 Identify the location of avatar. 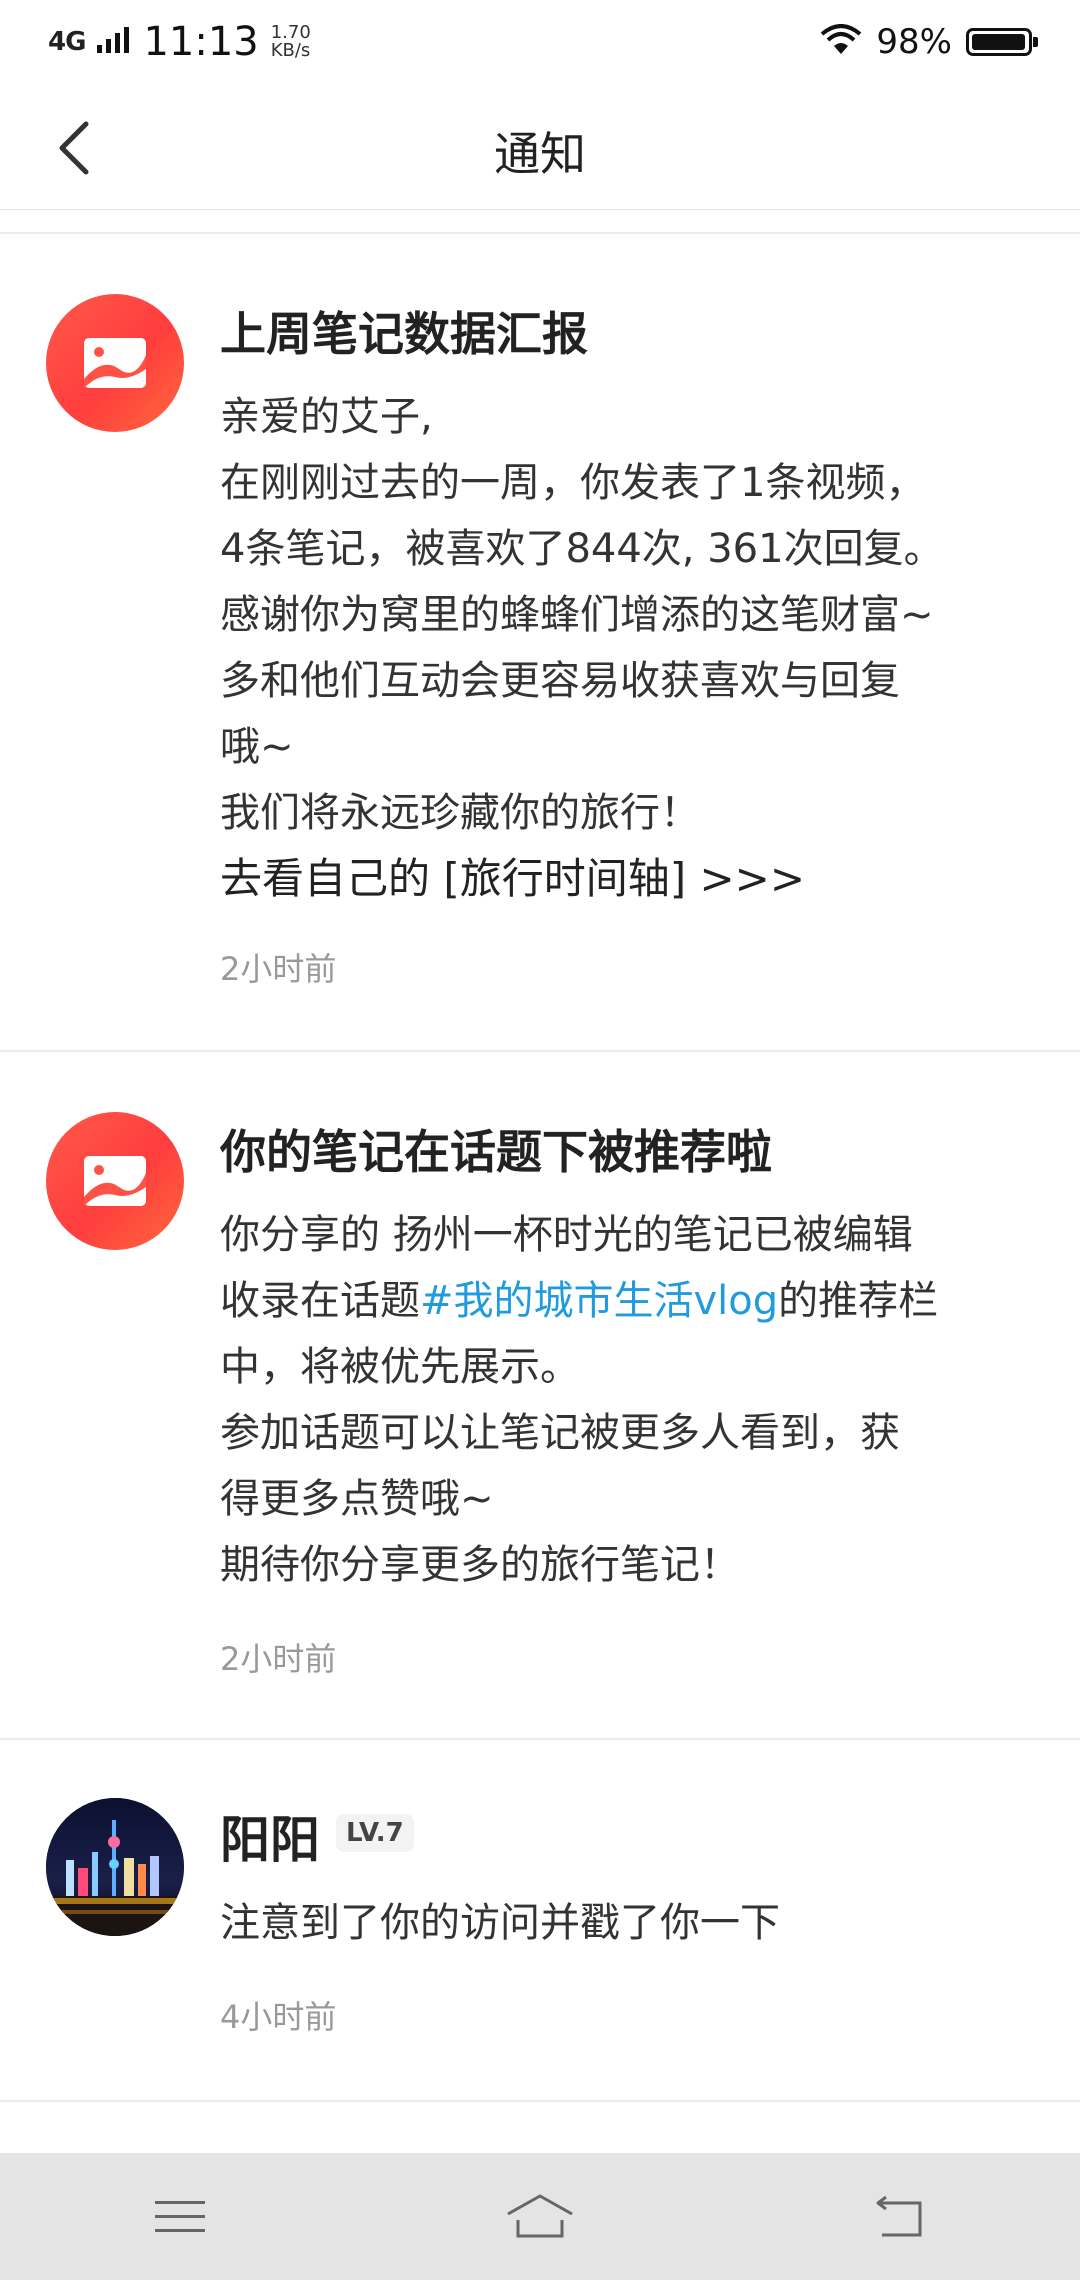
(115, 1867).